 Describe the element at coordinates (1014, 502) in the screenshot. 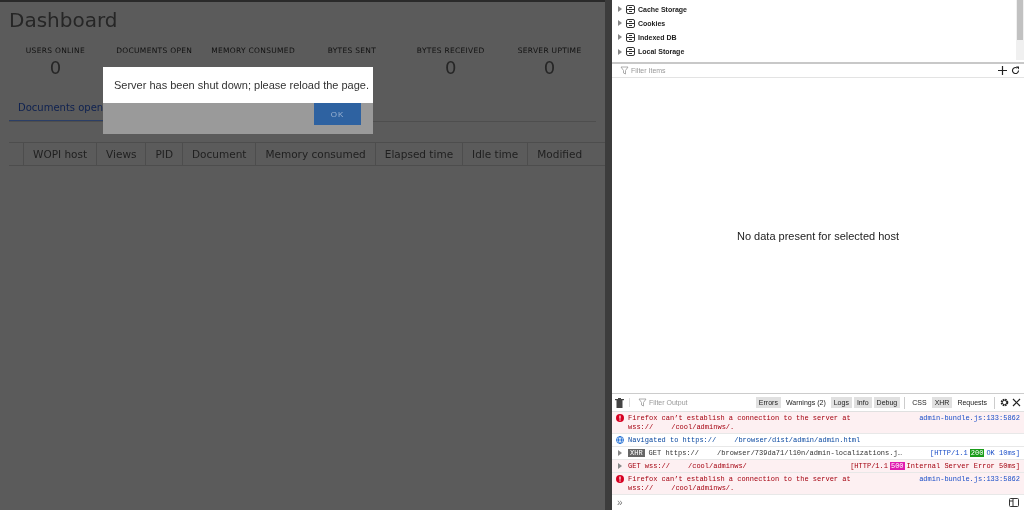

I see `split-console-icon` at that location.